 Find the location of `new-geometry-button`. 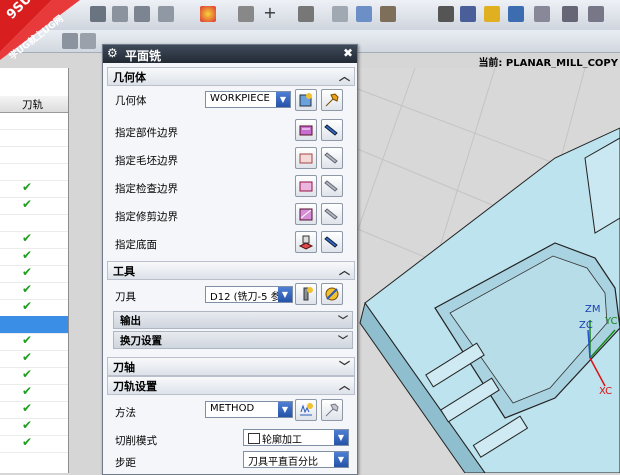

new-geometry-button is located at coordinates (306, 100).